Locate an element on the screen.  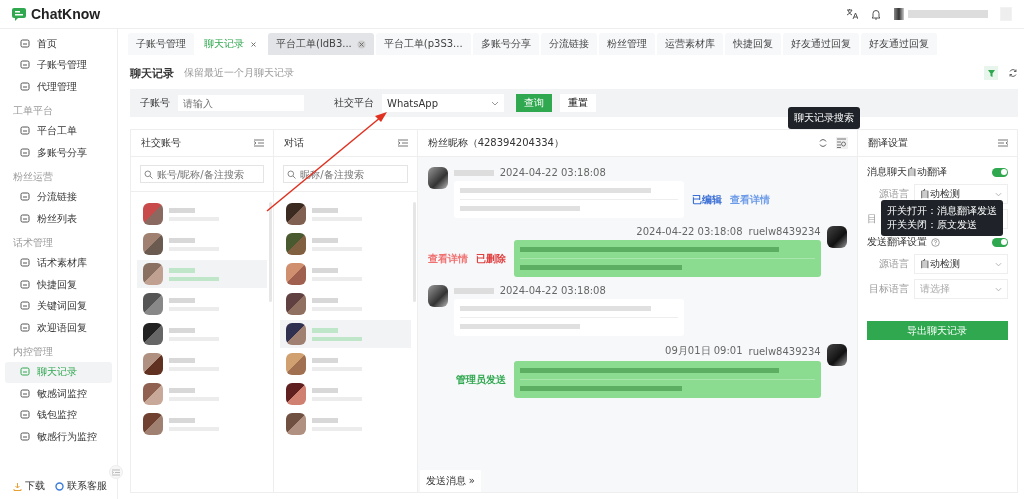
nav-item: 钱包监控 is located at coordinates (58, 415).